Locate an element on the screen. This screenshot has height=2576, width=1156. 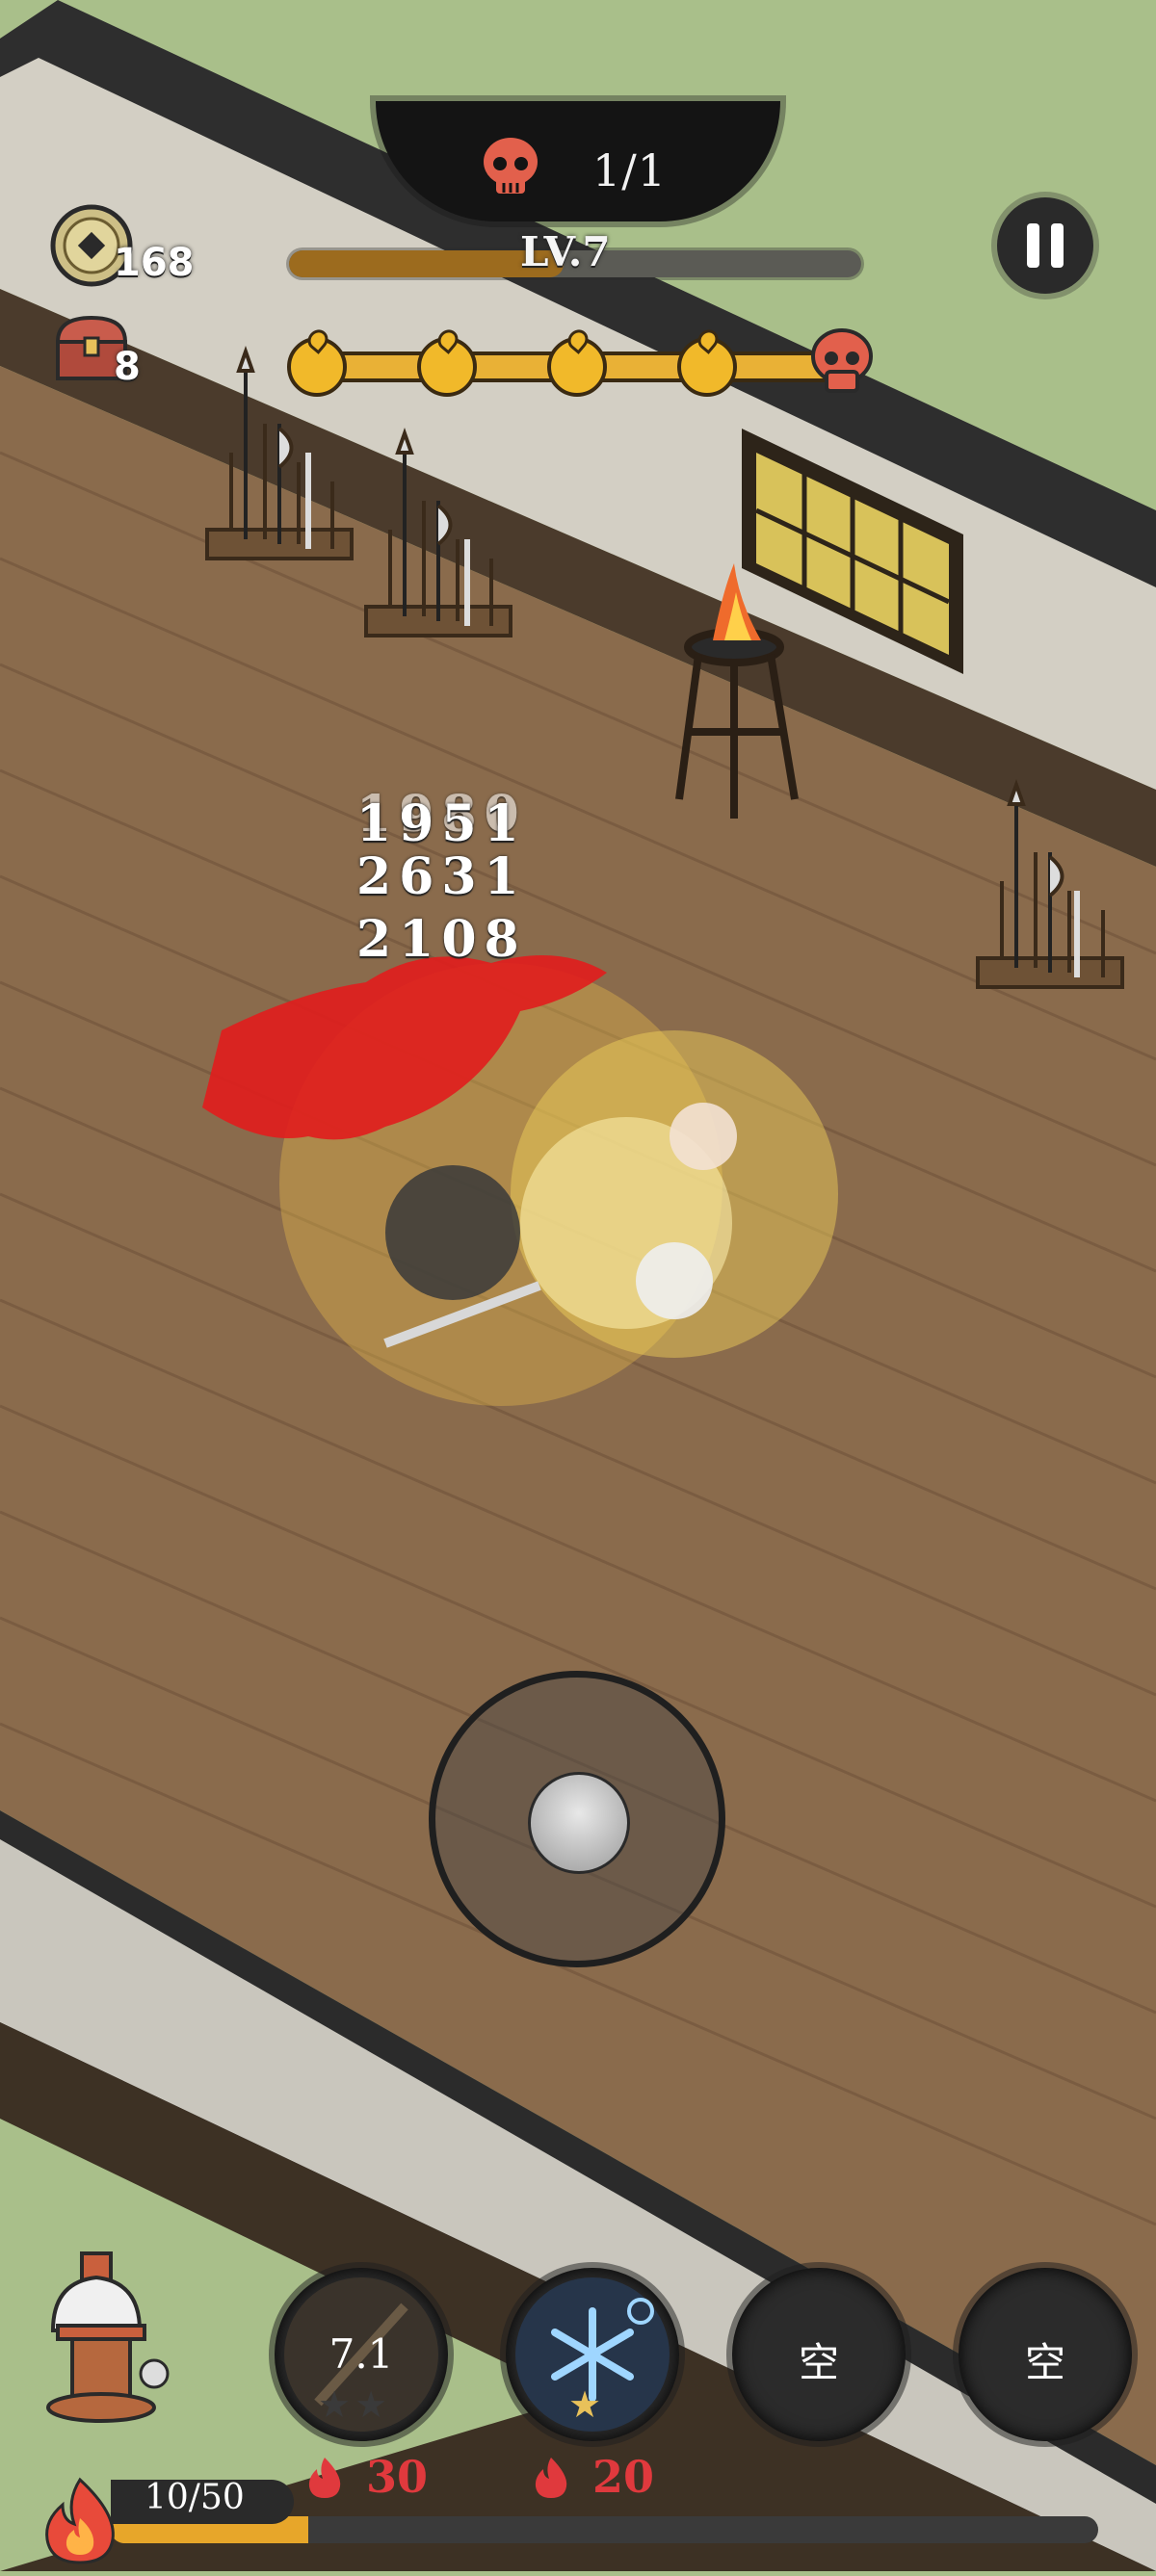
joystick-knob is located at coordinates (579, 1823).